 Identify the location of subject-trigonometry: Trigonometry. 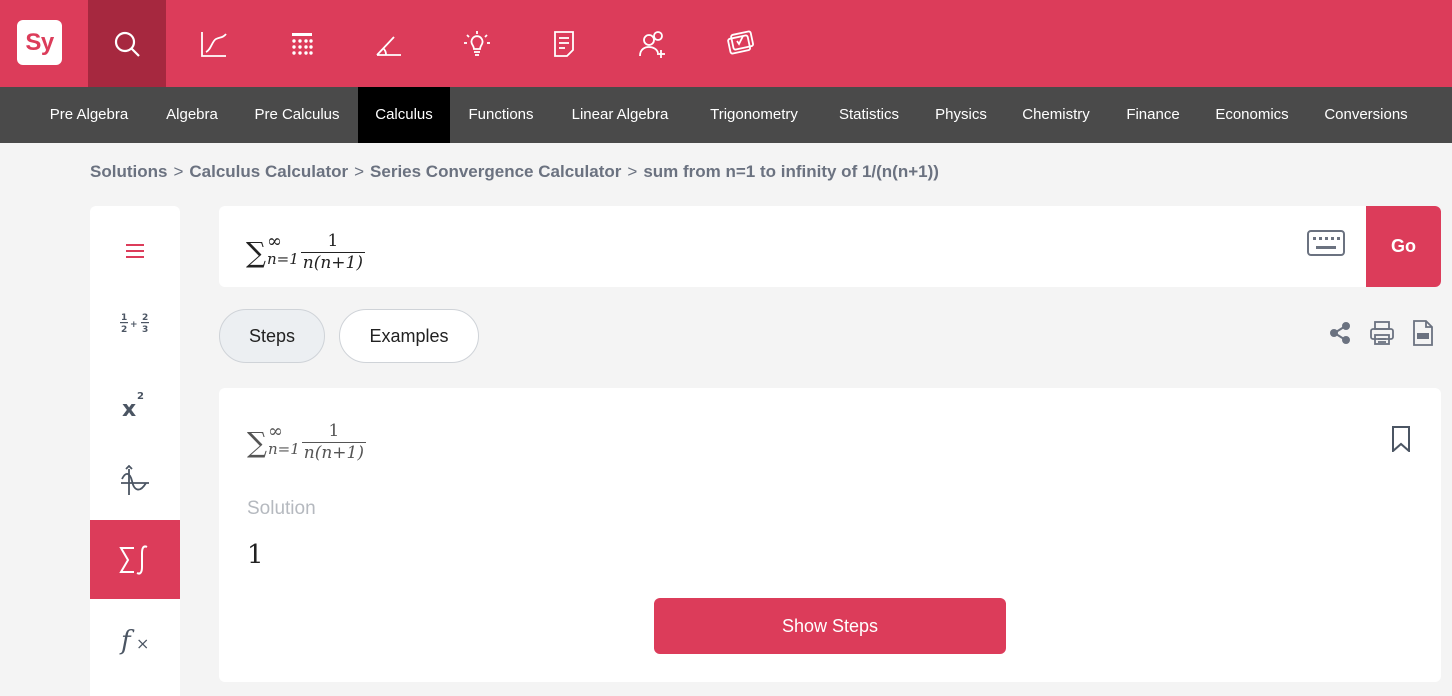
(754, 115).